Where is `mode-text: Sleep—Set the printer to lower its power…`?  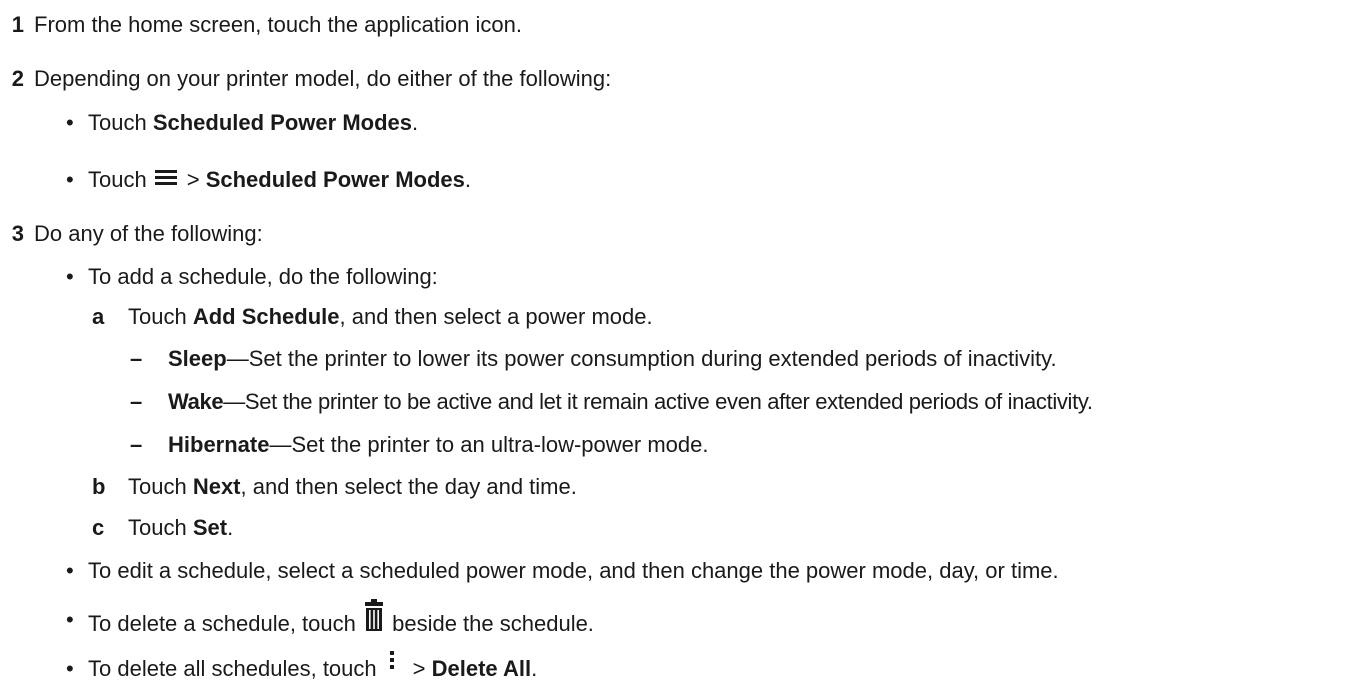
mode-text: Sleep—Set the printer to lower its power… is located at coordinates (612, 358).